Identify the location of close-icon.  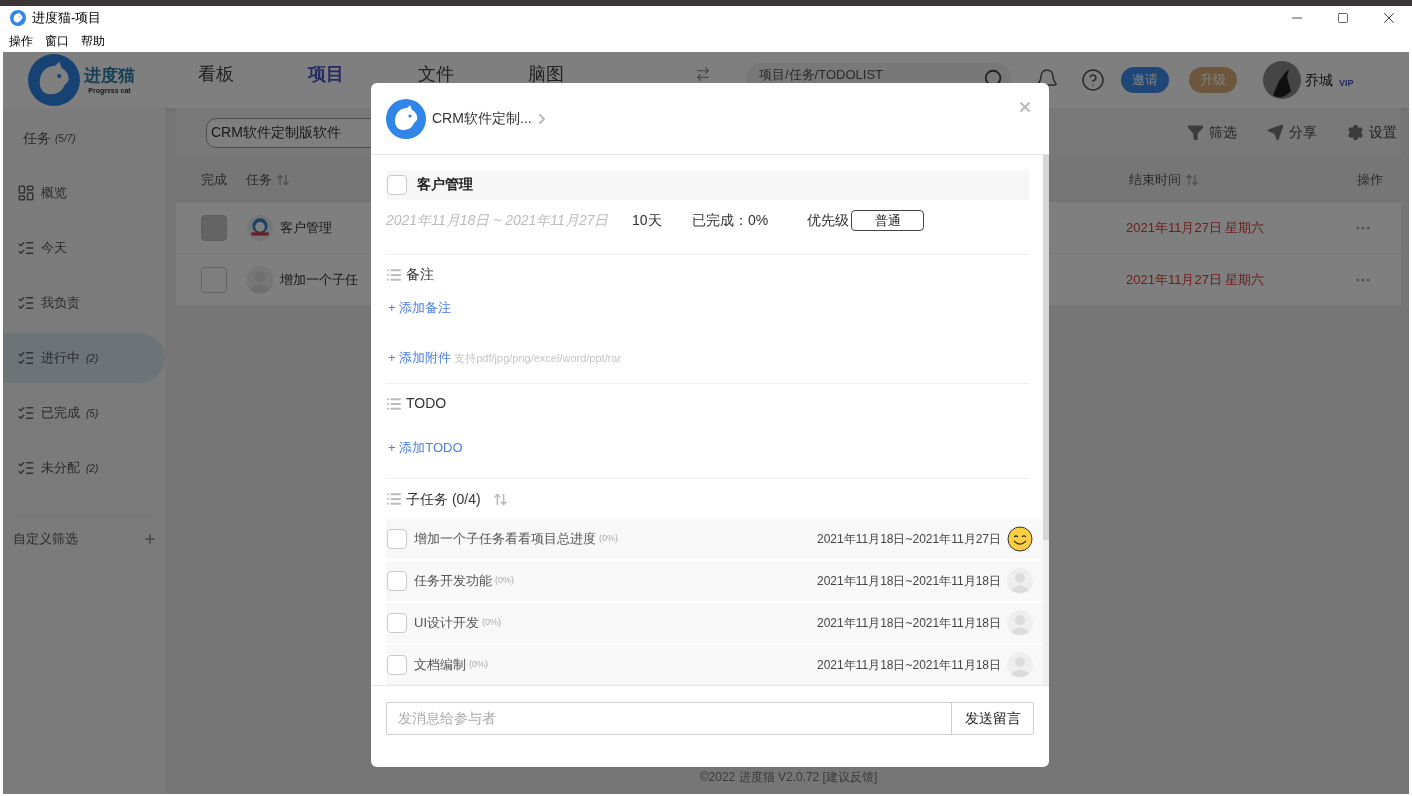
(1025, 107).